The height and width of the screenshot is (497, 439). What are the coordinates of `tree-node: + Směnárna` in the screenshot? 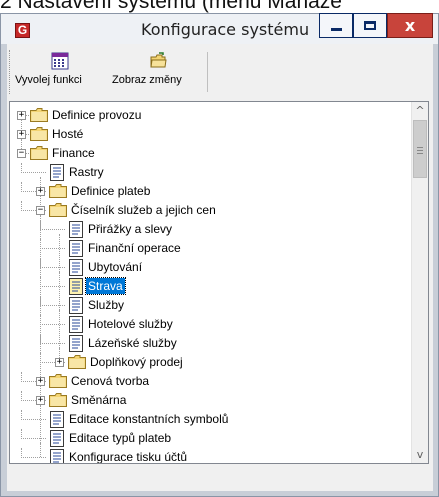 It's located at (210, 400).